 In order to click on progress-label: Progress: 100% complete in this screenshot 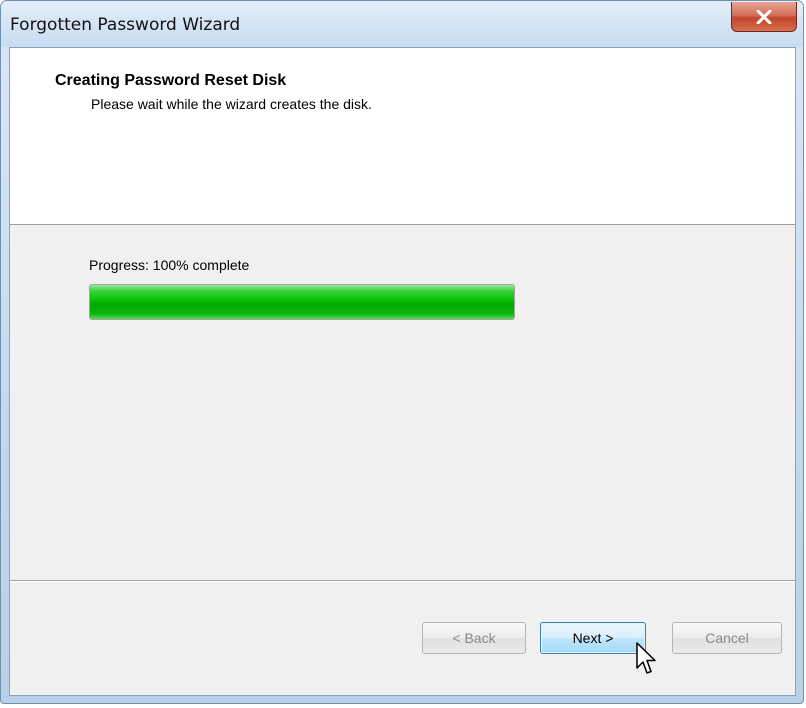, I will do `click(169, 265)`.